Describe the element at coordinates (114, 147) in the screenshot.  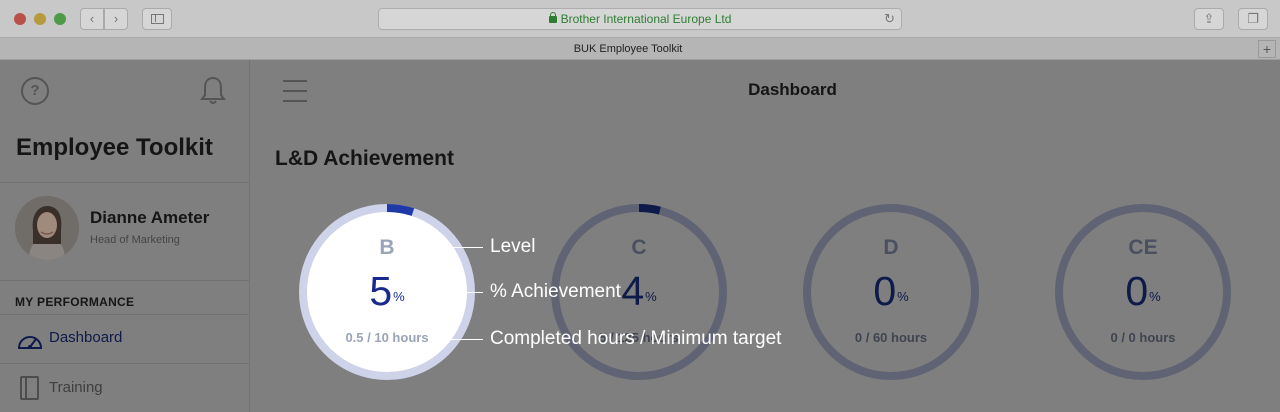
I see `app-title: Employee Toolkit` at that location.